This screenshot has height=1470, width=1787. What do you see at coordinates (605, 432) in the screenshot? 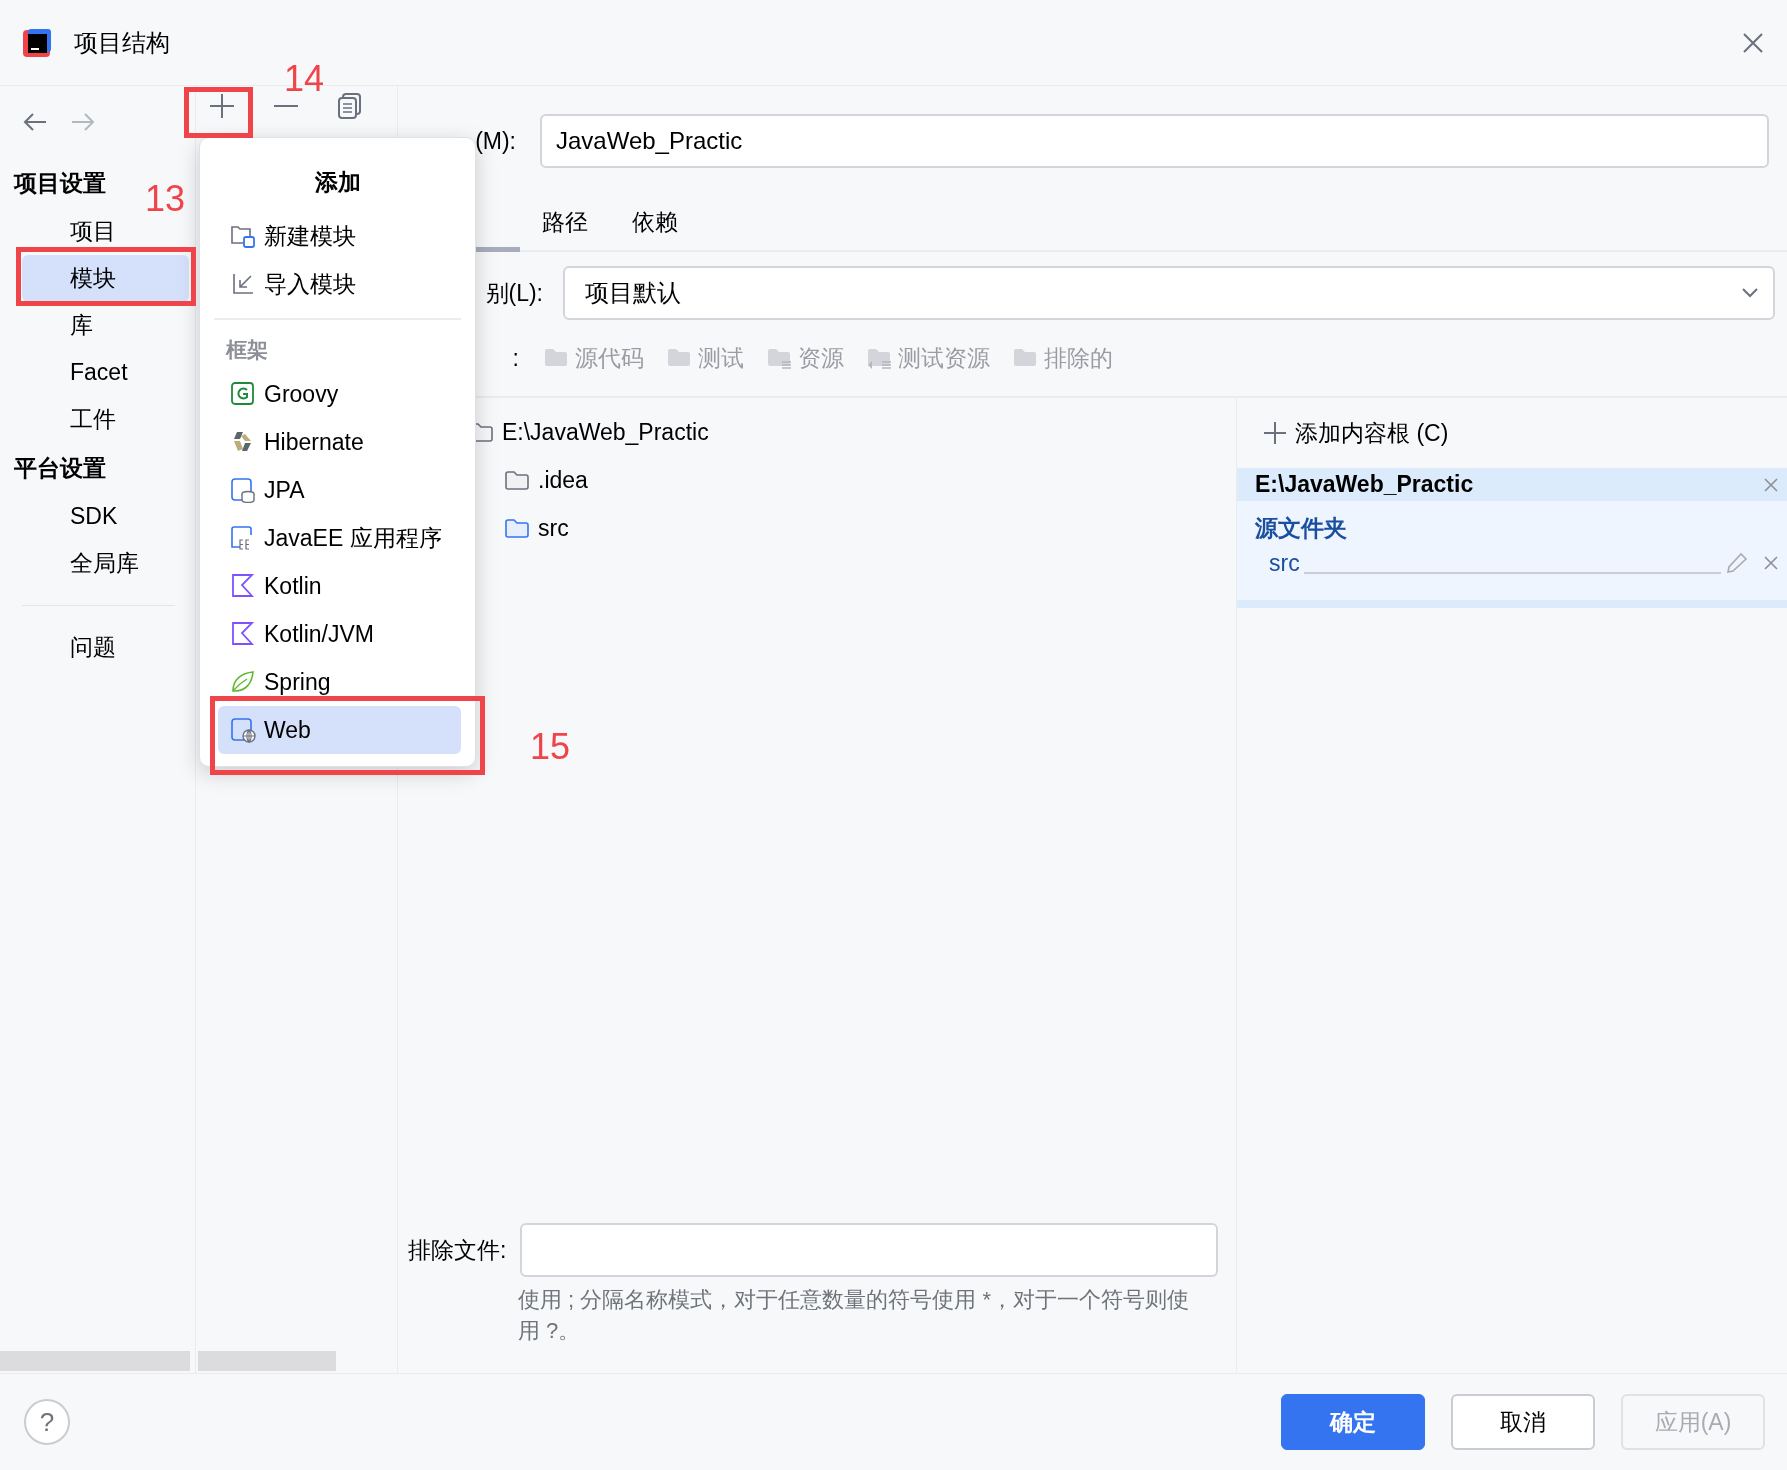
I see `tree-item: E:\JavaWeb_Practic` at bounding box center [605, 432].